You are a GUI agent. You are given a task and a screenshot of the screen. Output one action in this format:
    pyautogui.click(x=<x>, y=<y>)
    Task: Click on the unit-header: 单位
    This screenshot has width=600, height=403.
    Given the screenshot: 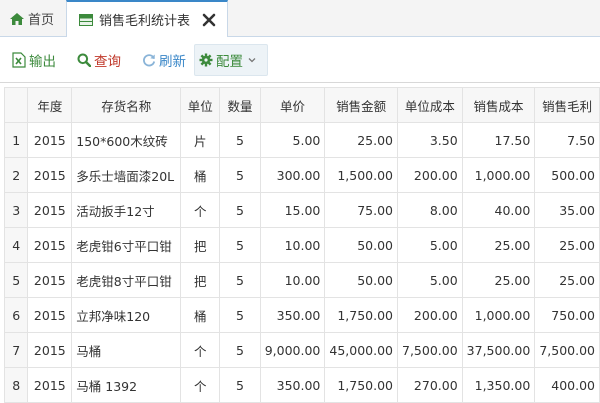 What is the action you would take?
    pyautogui.click(x=200, y=105)
    